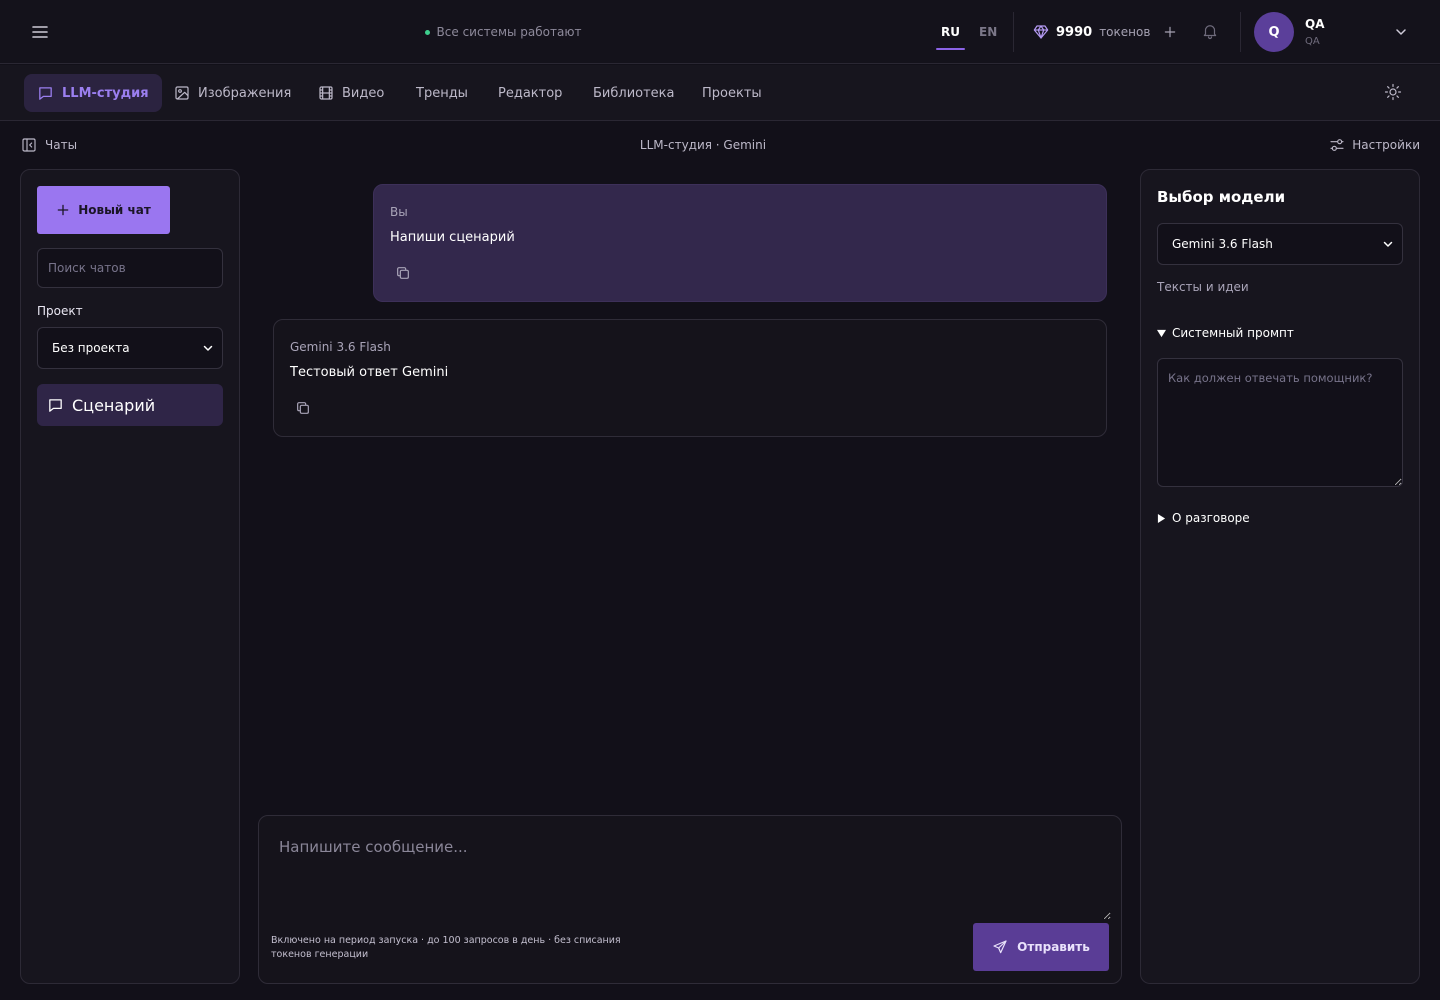 The image size is (1440, 1000). What do you see at coordinates (114, 405) in the screenshot?
I see `chat-title: Сценарий` at bounding box center [114, 405].